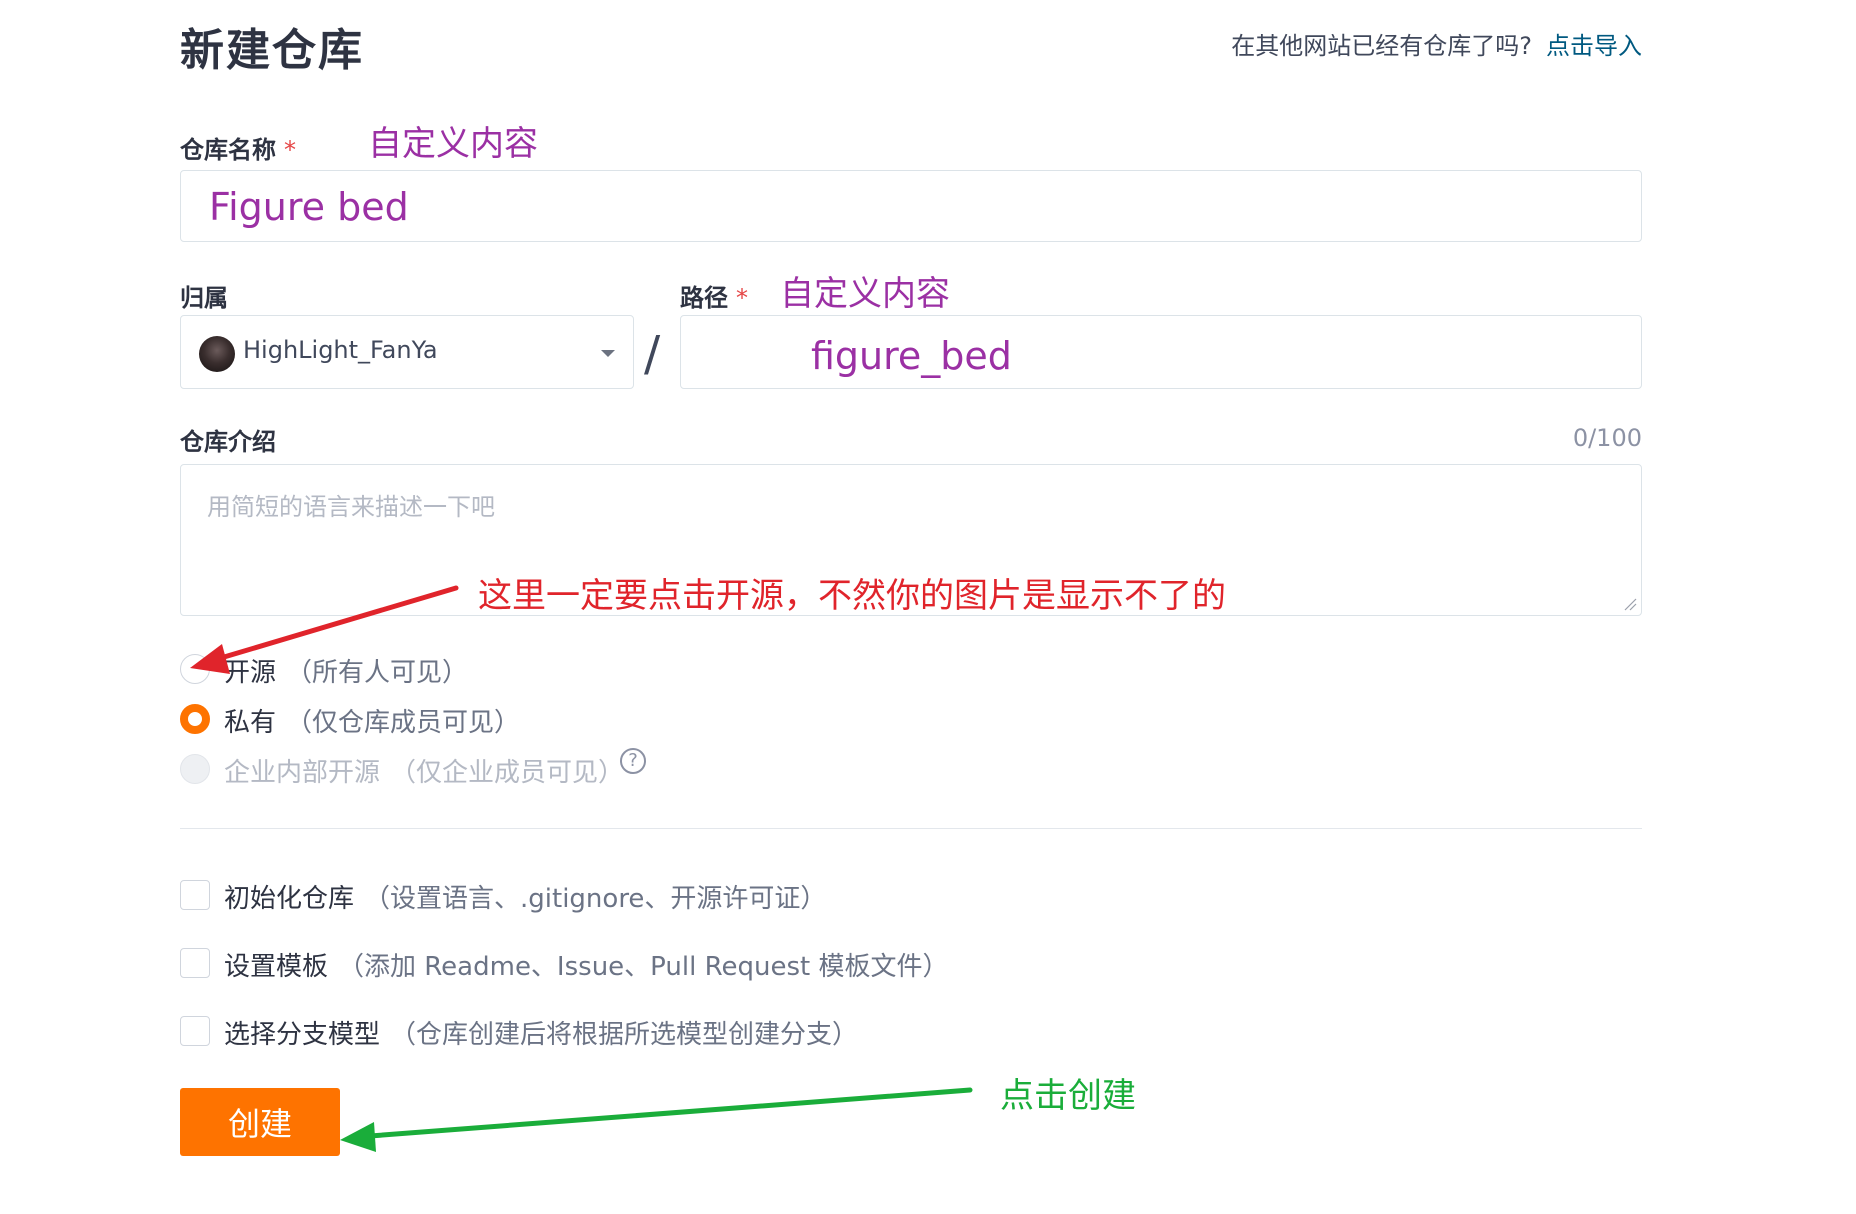 The height and width of the screenshot is (1214, 1856). What do you see at coordinates (195, 669) in the screenshot?
I see `radio-public` at bounding box center [195, 669].